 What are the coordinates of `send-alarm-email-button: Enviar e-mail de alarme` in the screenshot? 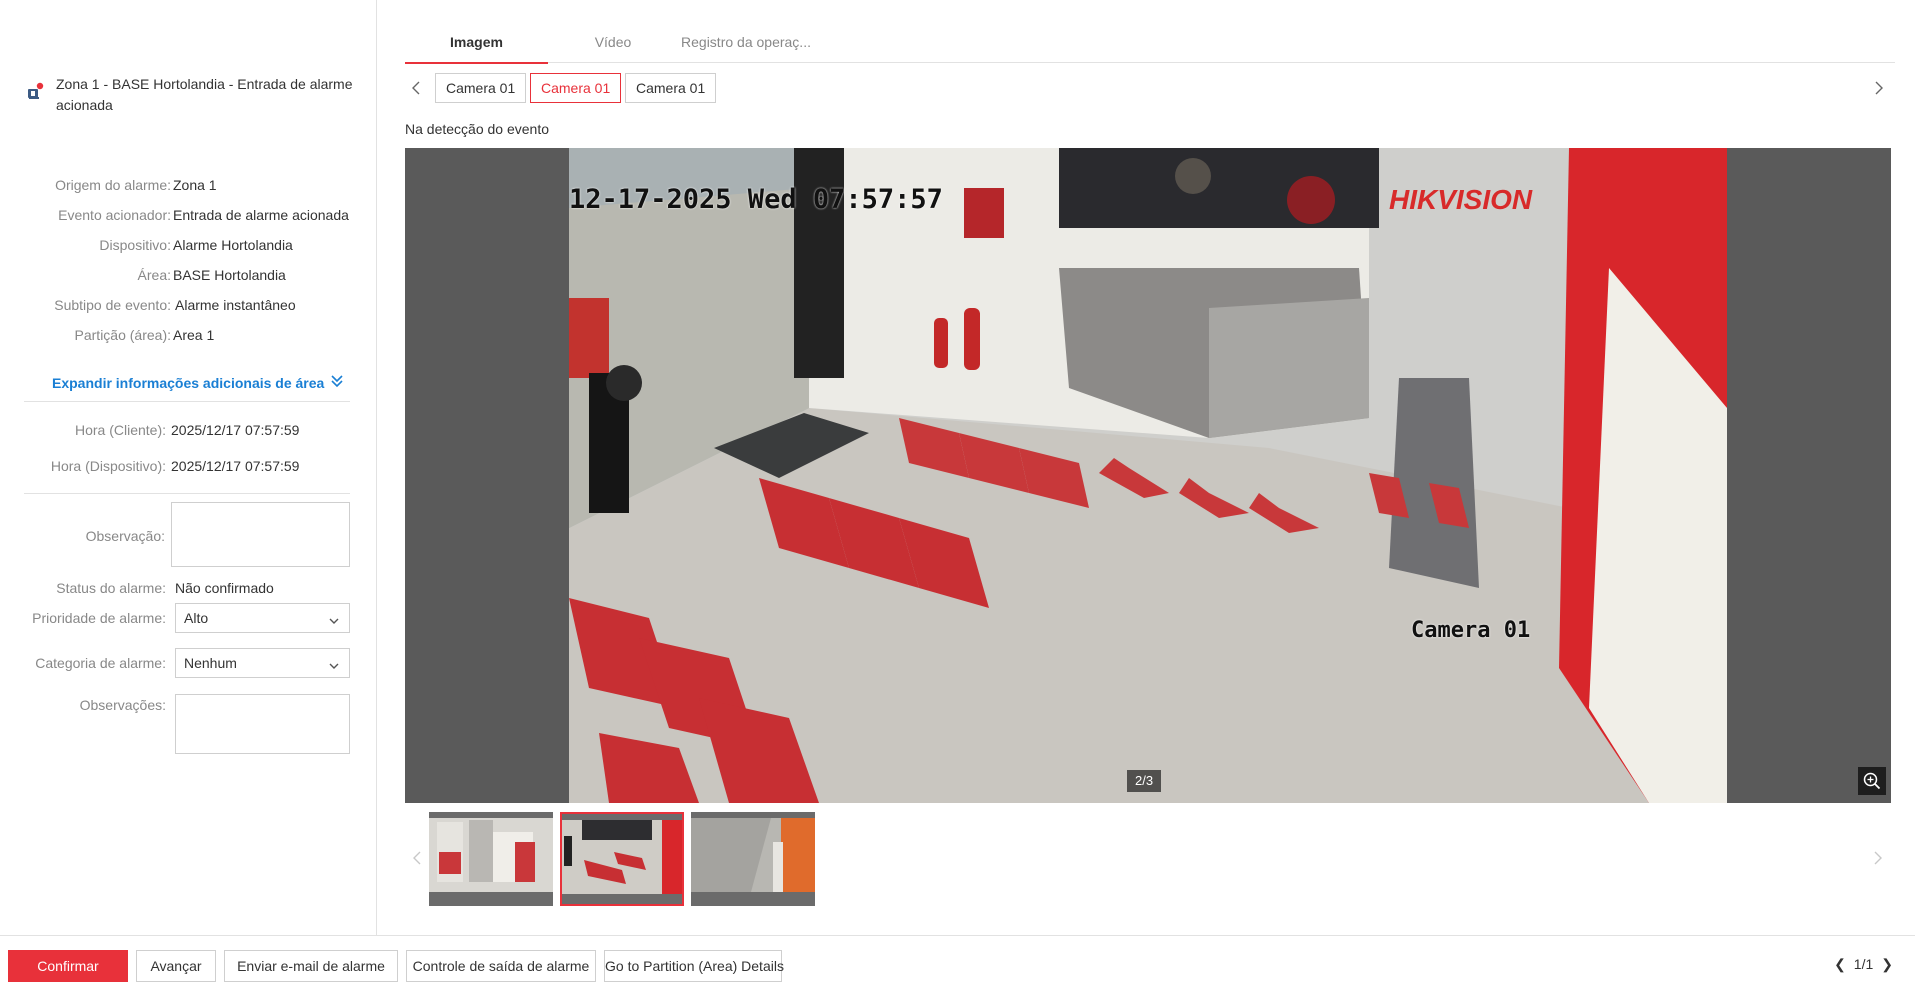 It's located at (311, 966).